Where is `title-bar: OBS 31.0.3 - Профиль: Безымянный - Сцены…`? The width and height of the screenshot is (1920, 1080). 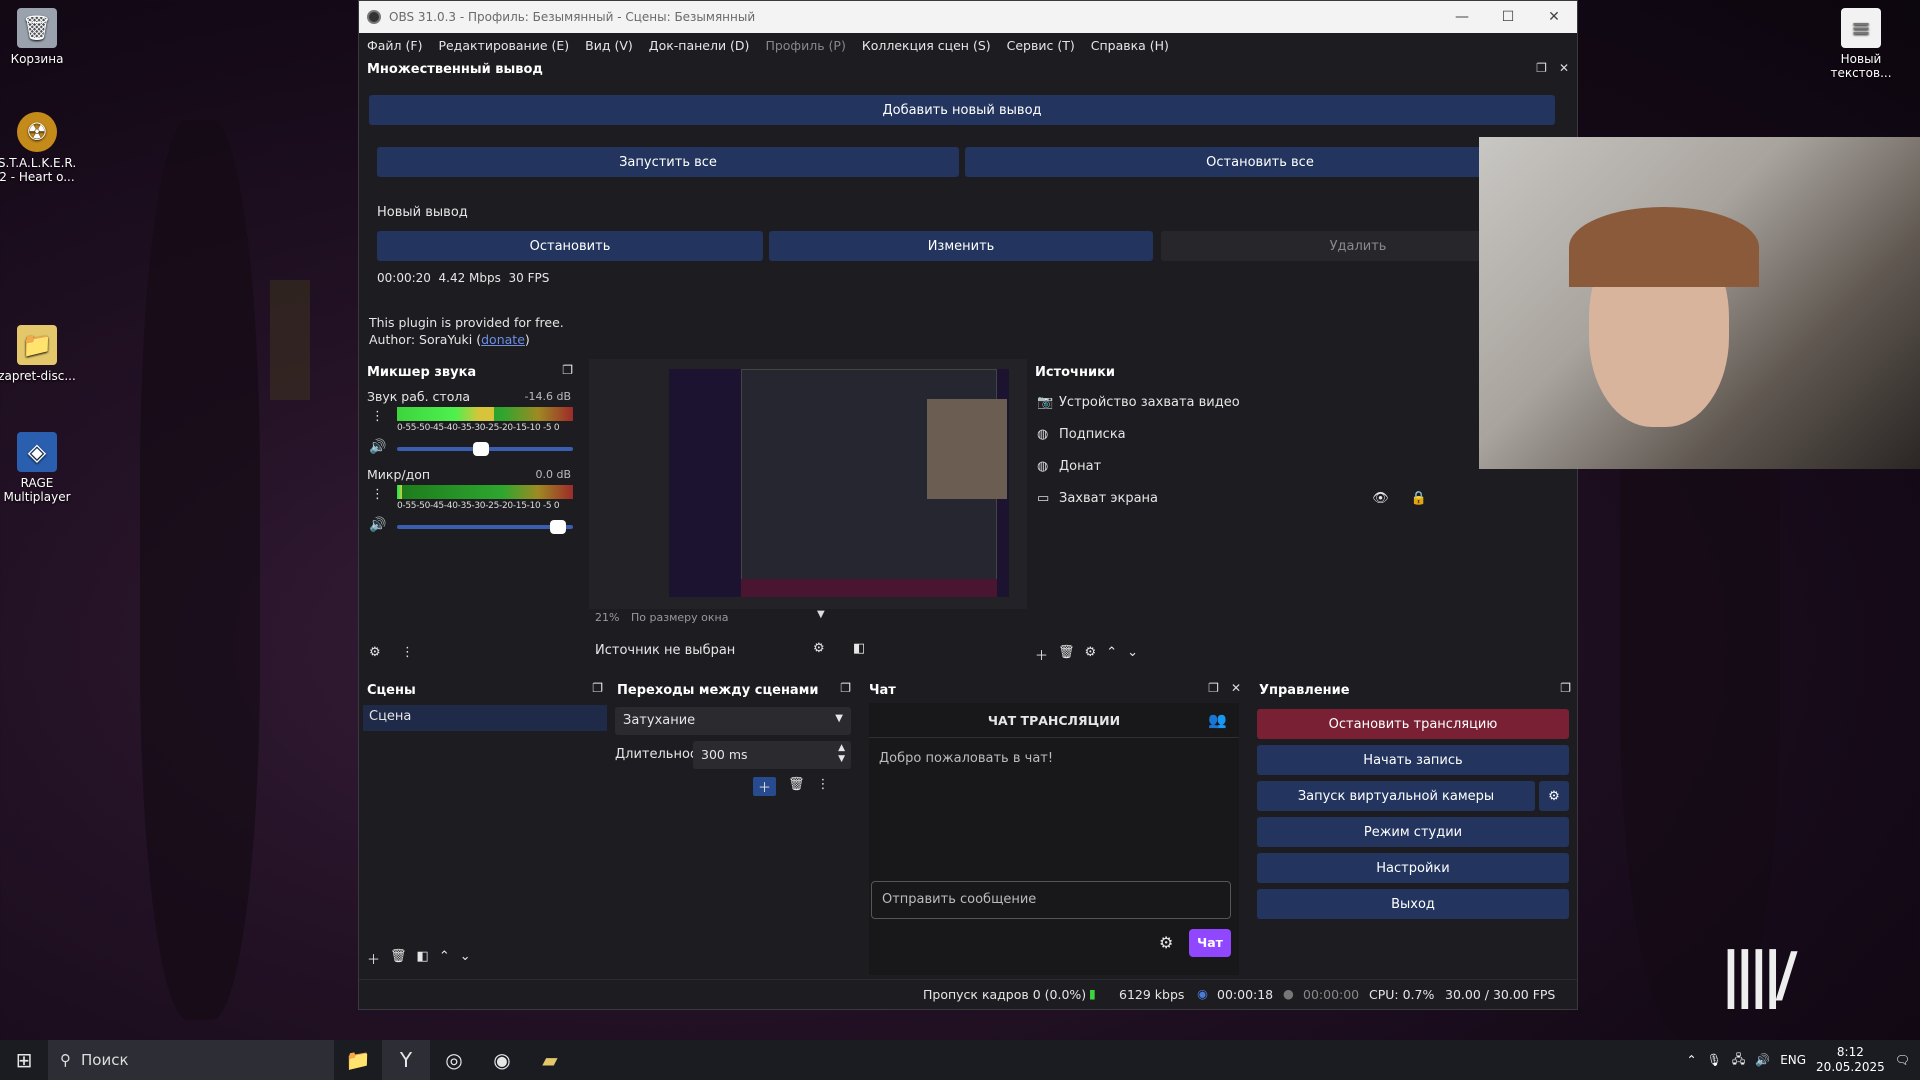
title-bar: OBS 31.0.3 - Профиль: Безымянный - Сцены… is located at coordinates (968, 17).